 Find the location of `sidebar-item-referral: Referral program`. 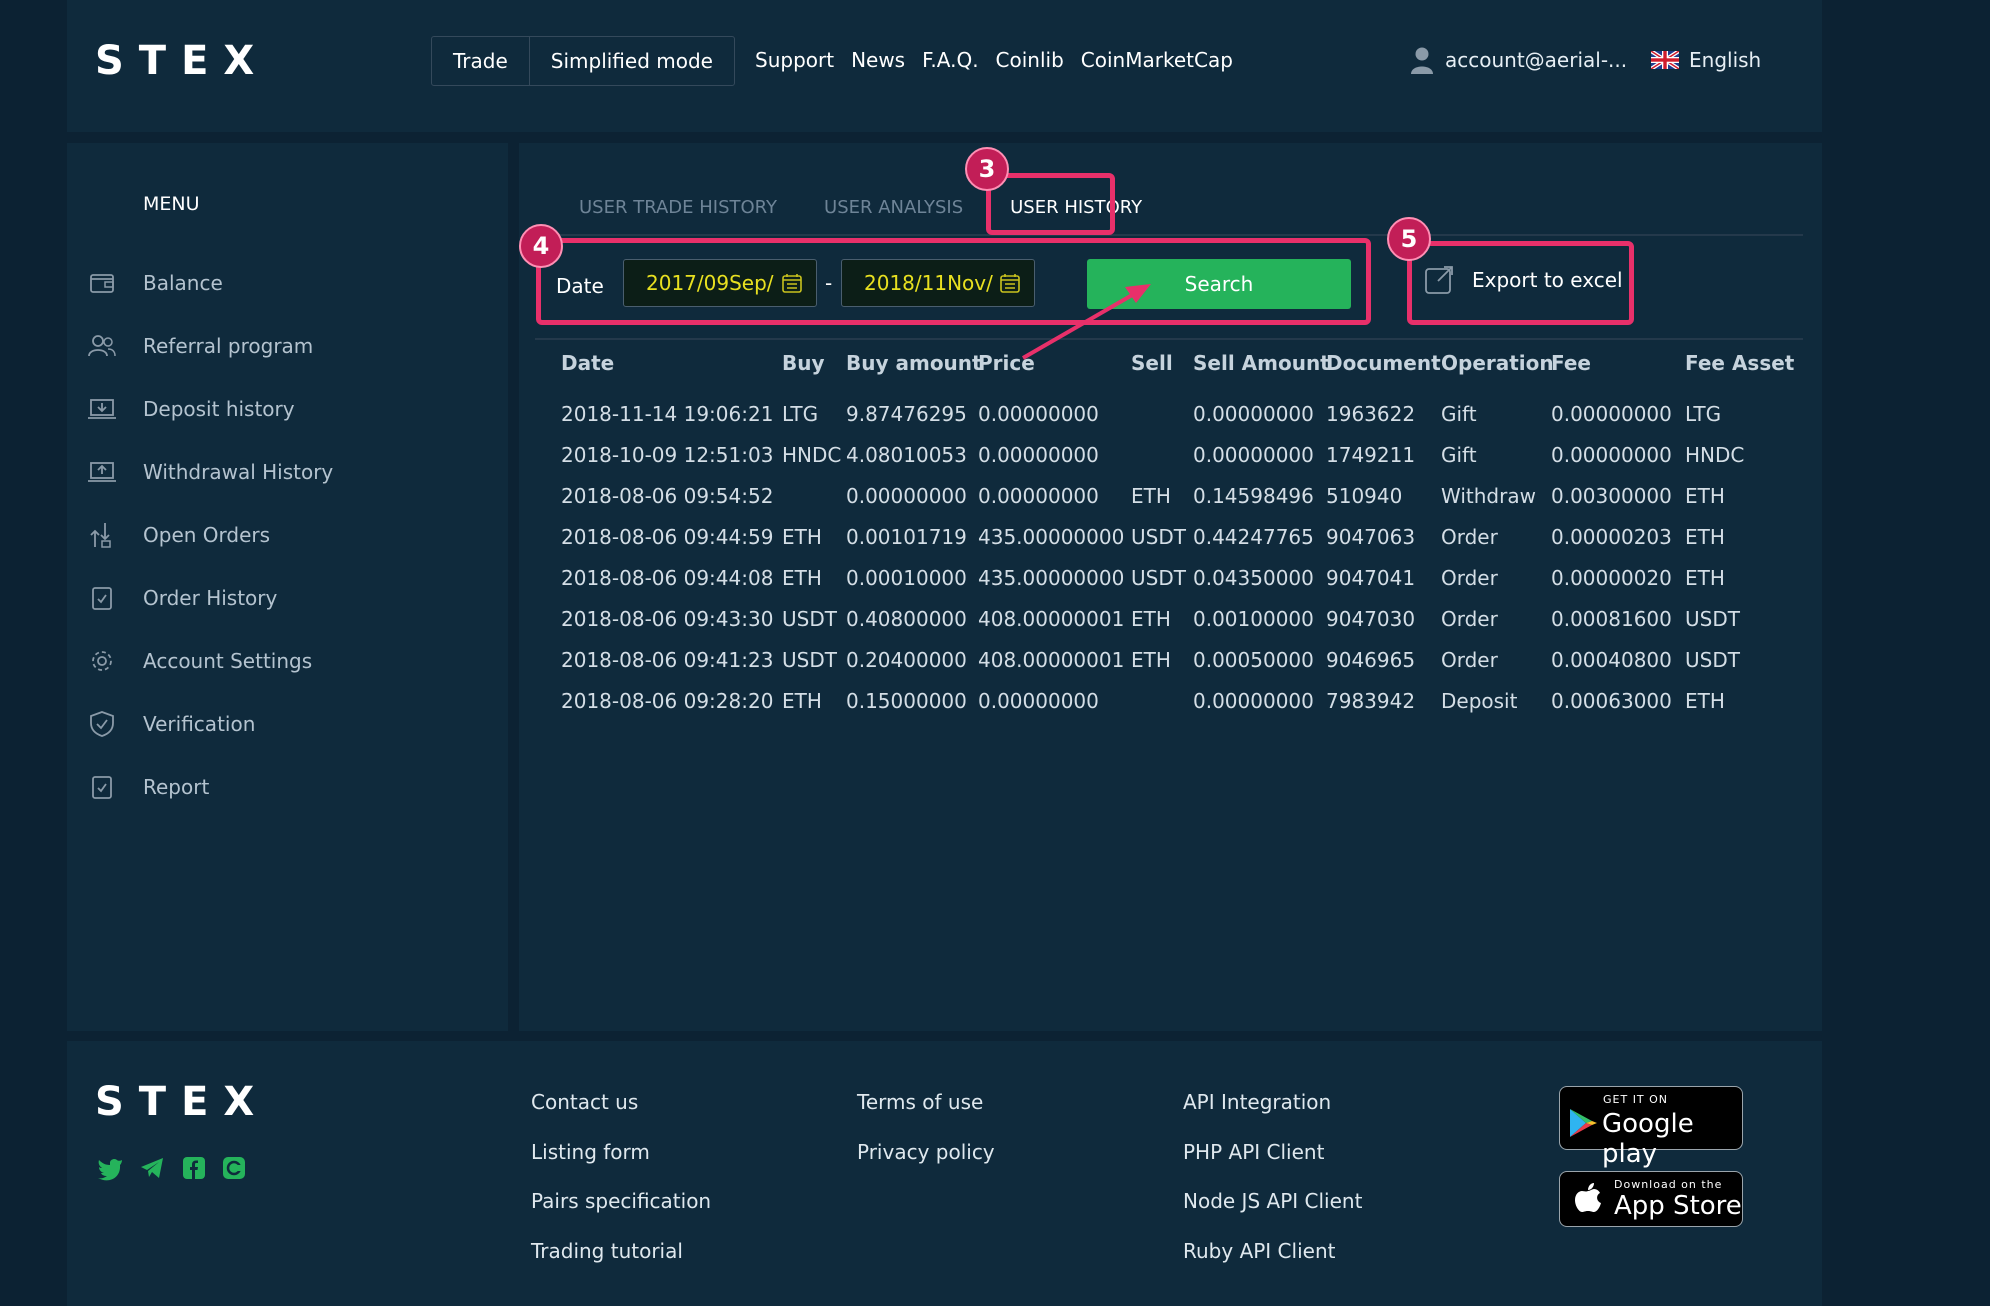

sidebar-item-referral: Referral program is located at coordinates (200, 346).